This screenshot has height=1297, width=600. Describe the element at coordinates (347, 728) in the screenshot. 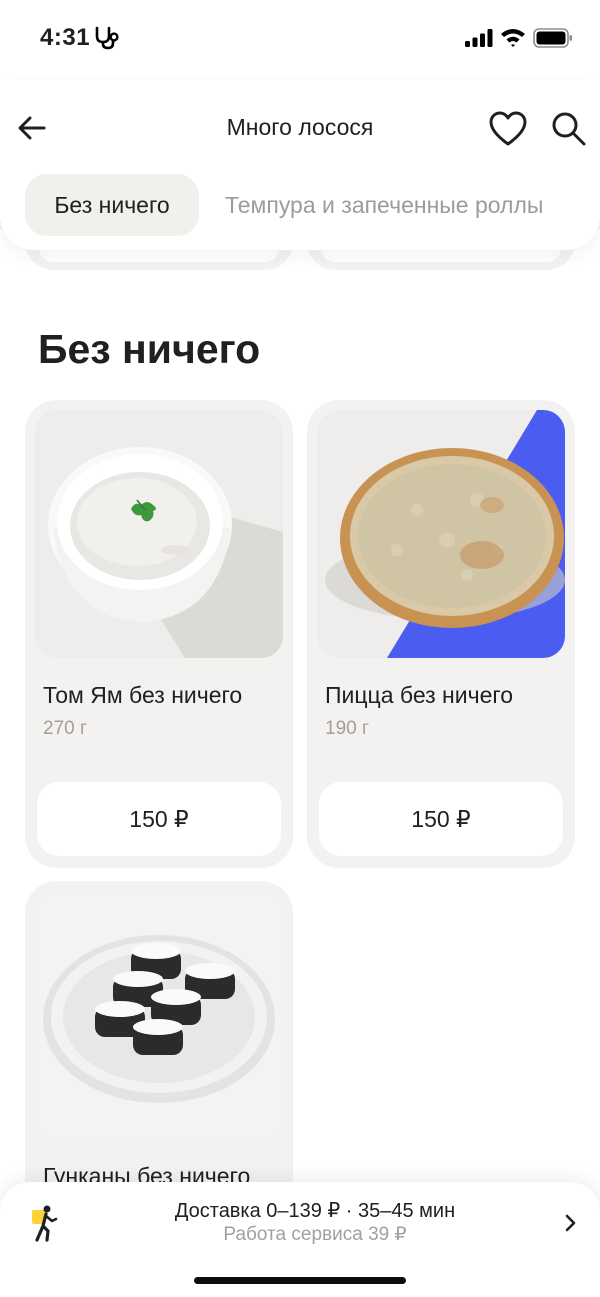

I see `product-weight: 190 г` at that location.